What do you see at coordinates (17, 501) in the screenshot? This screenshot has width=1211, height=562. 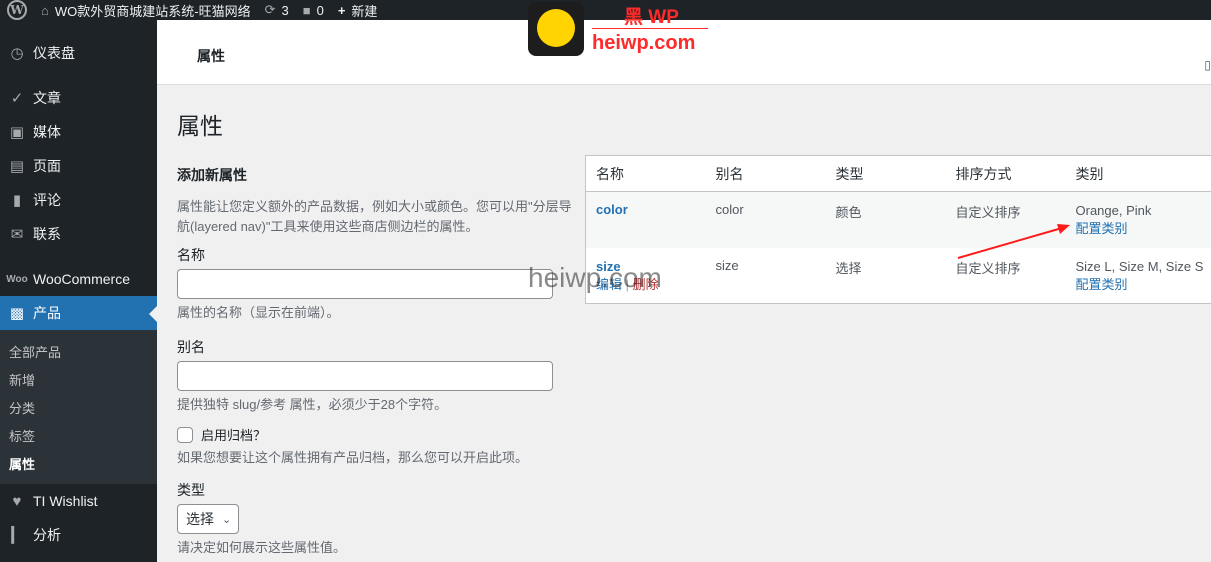 I see `heart-icon: ♥` at bounding box center [17, 501].